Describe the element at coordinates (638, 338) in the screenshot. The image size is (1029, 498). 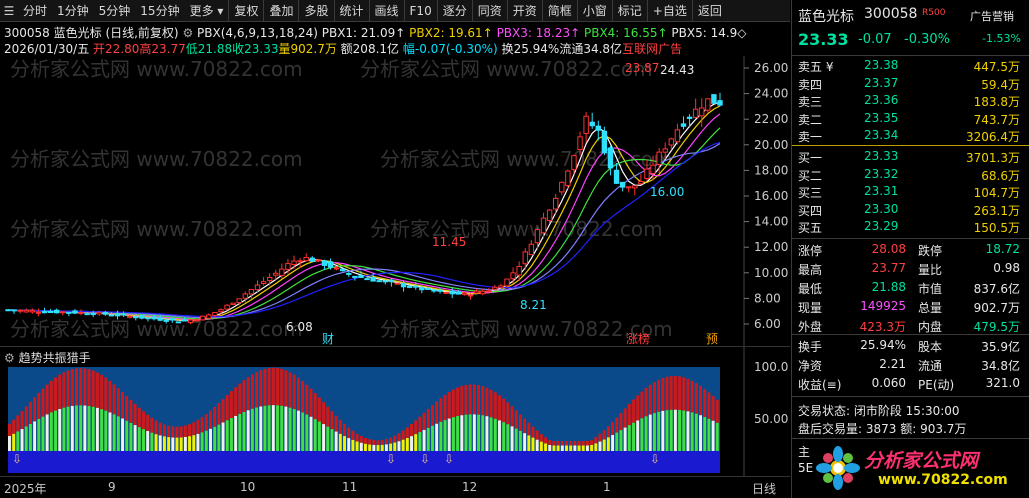
I see `event-marker: 涨榜` at that location.